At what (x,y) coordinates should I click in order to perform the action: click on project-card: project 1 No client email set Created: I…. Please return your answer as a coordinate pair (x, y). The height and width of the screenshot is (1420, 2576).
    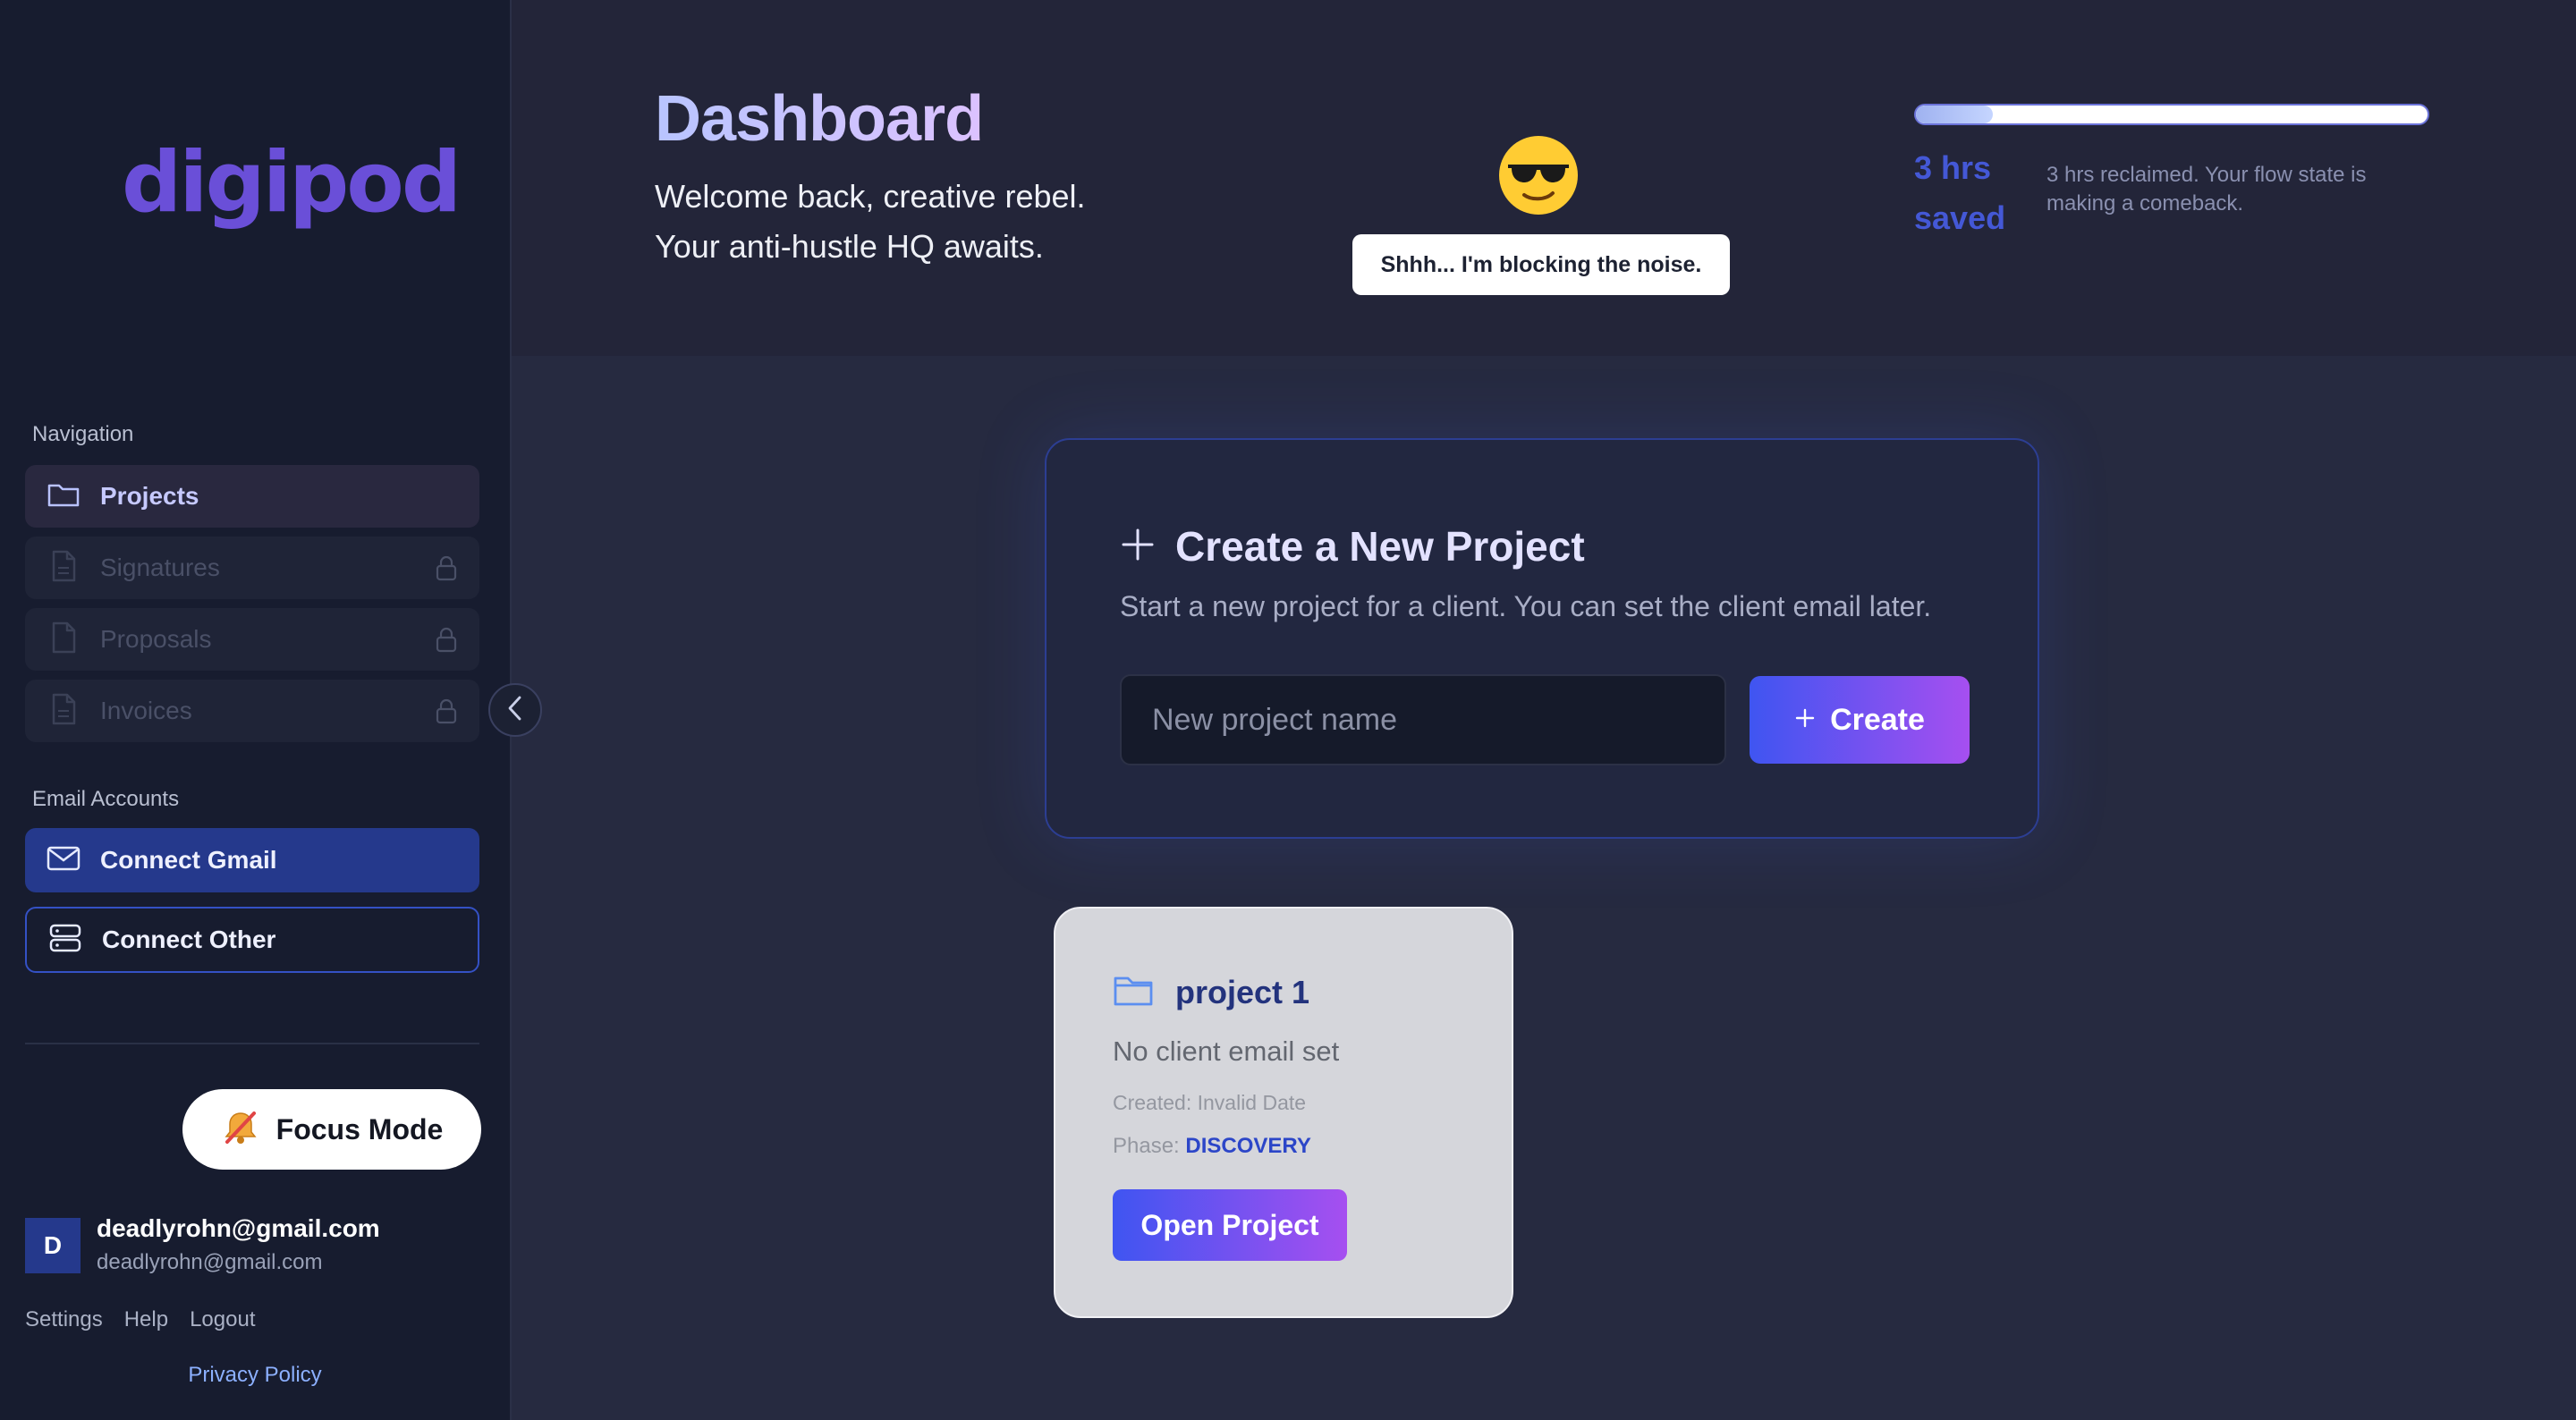
    Looking at the image, I should click on (1283, 1113).